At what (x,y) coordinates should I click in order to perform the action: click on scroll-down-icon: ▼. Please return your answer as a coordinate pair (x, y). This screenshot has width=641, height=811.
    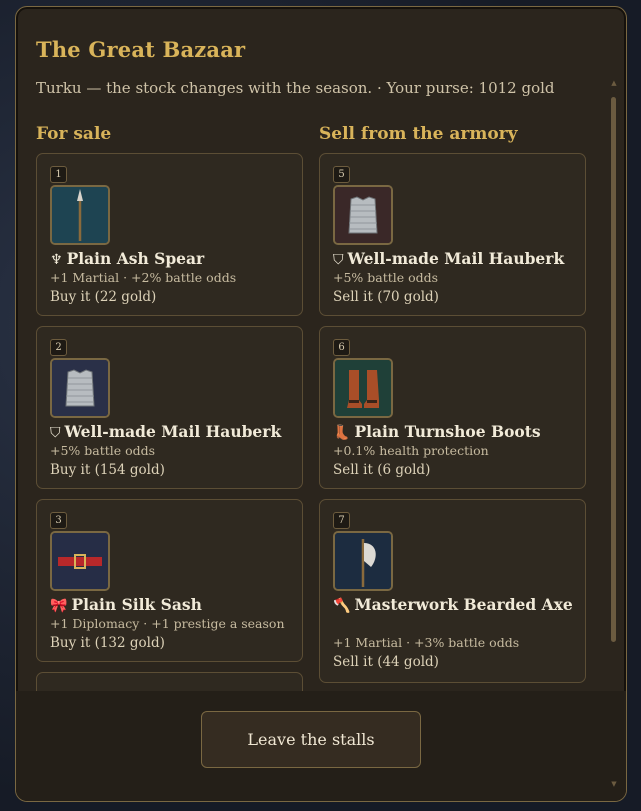
    Looking at the image, I should click on (614, 784).